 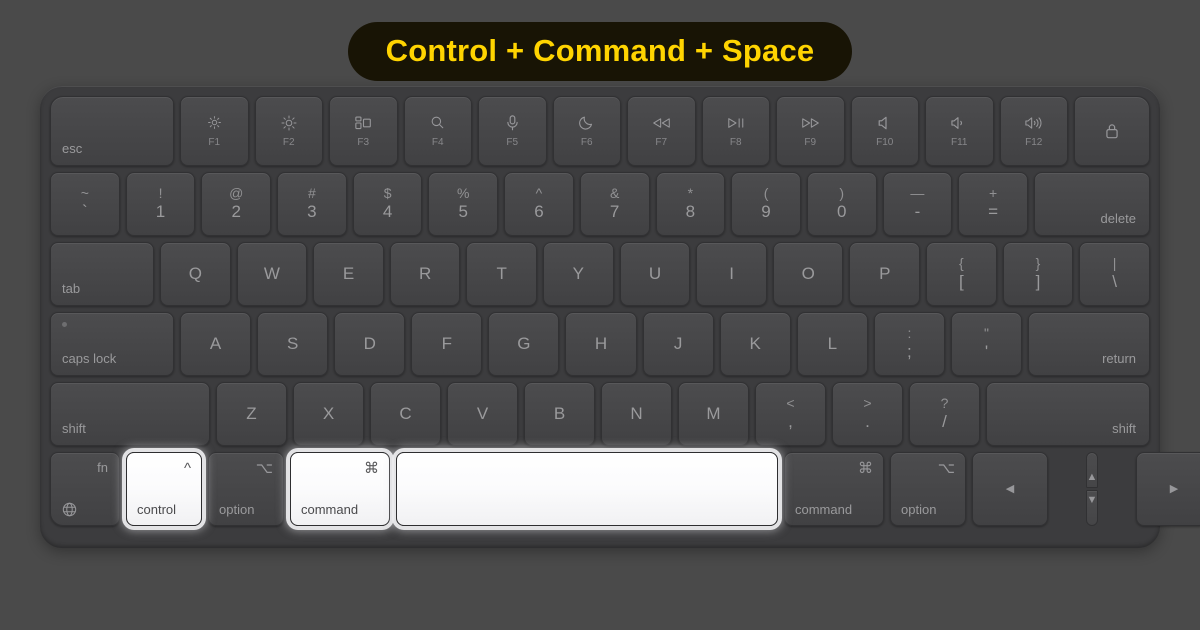 I want to click on key-y: Y, so click(x=578, y=274).